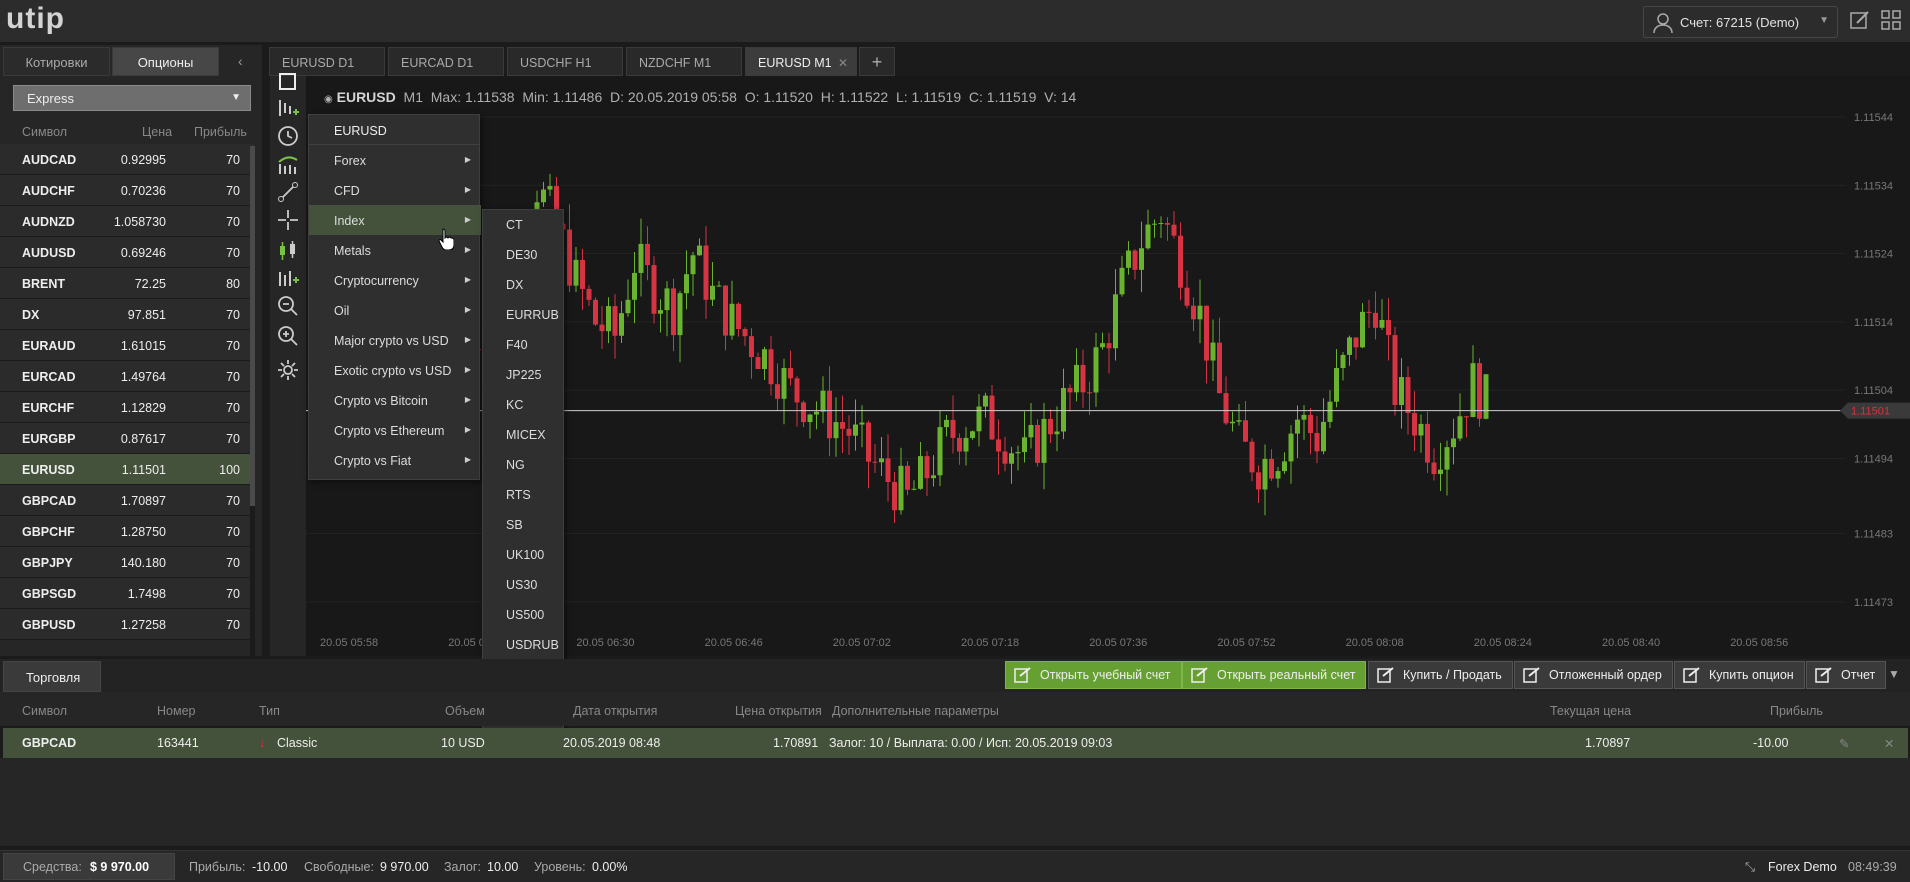 The width and height of the screenshot is (1910, 882). What do you see at coordinates (288, 164) in the screenshot?
I see `indicators-icon` at bounding box center [288, 164].